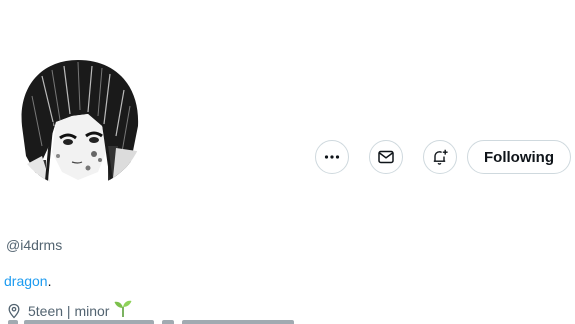  I want to click on message-button, so click(386, 157).